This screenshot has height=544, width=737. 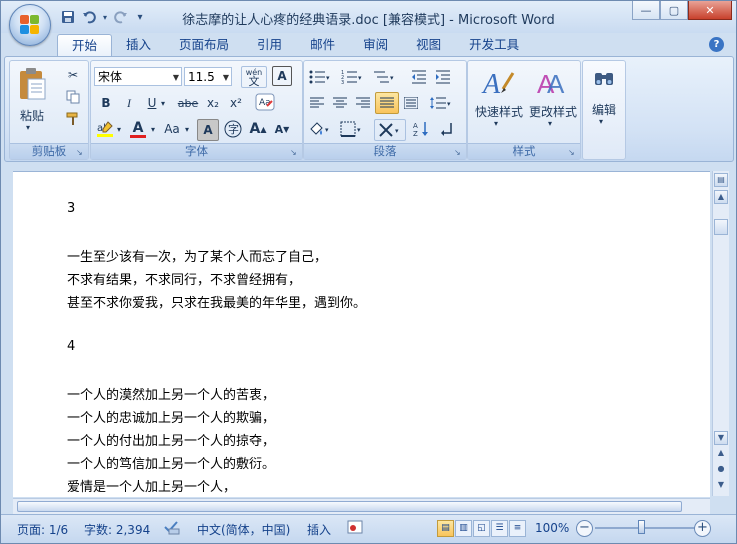 What do you see at coordinates (446, 129) in the screenshot?
I see `show-marks-icon` at bounding box center [446, 129].